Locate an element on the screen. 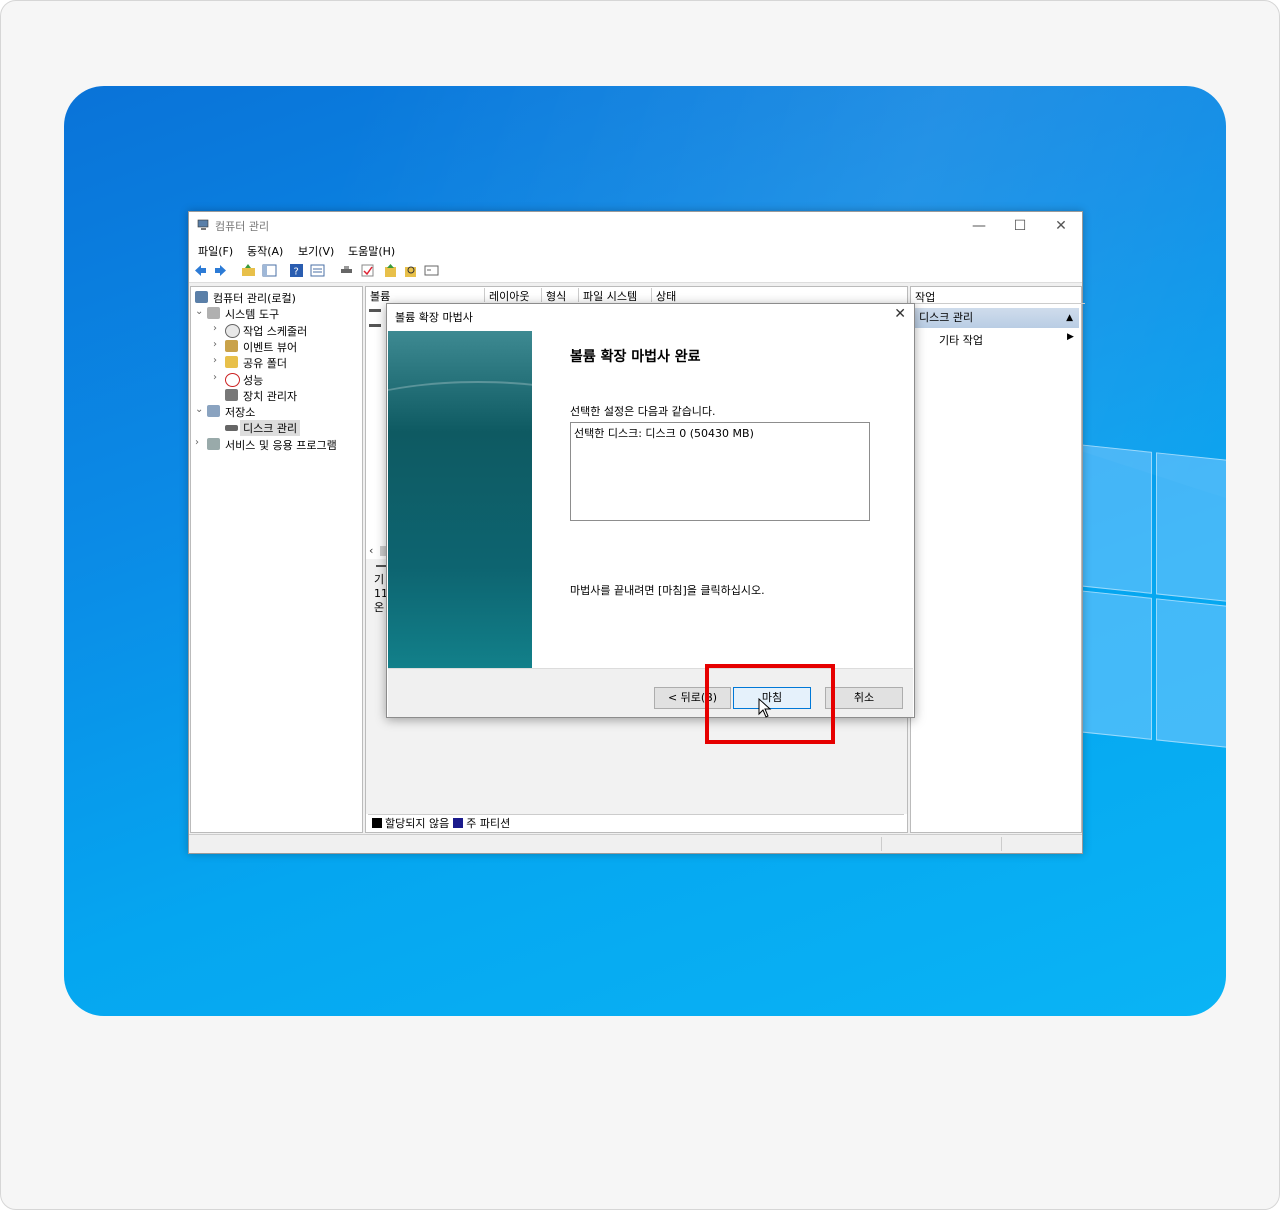 The height and width of the screenshot is (1210, 1280). submenu-arrow-icon: ▶ is located at coordinates (1070, 337).